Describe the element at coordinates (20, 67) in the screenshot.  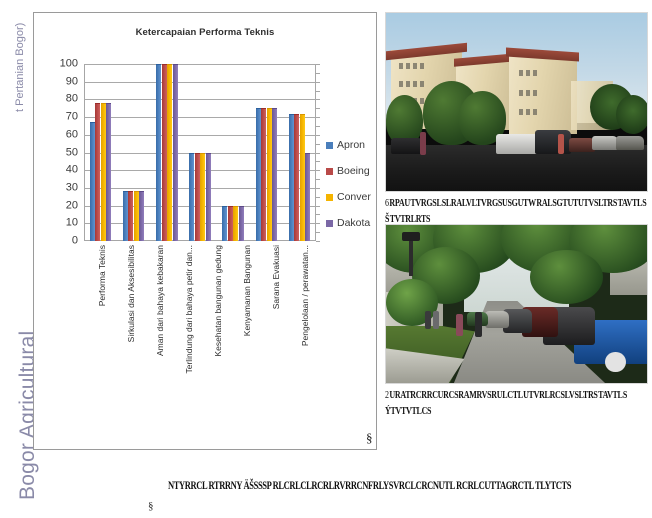
I see `watermark-institution-top: t Pertanian Bogor)` at that location.